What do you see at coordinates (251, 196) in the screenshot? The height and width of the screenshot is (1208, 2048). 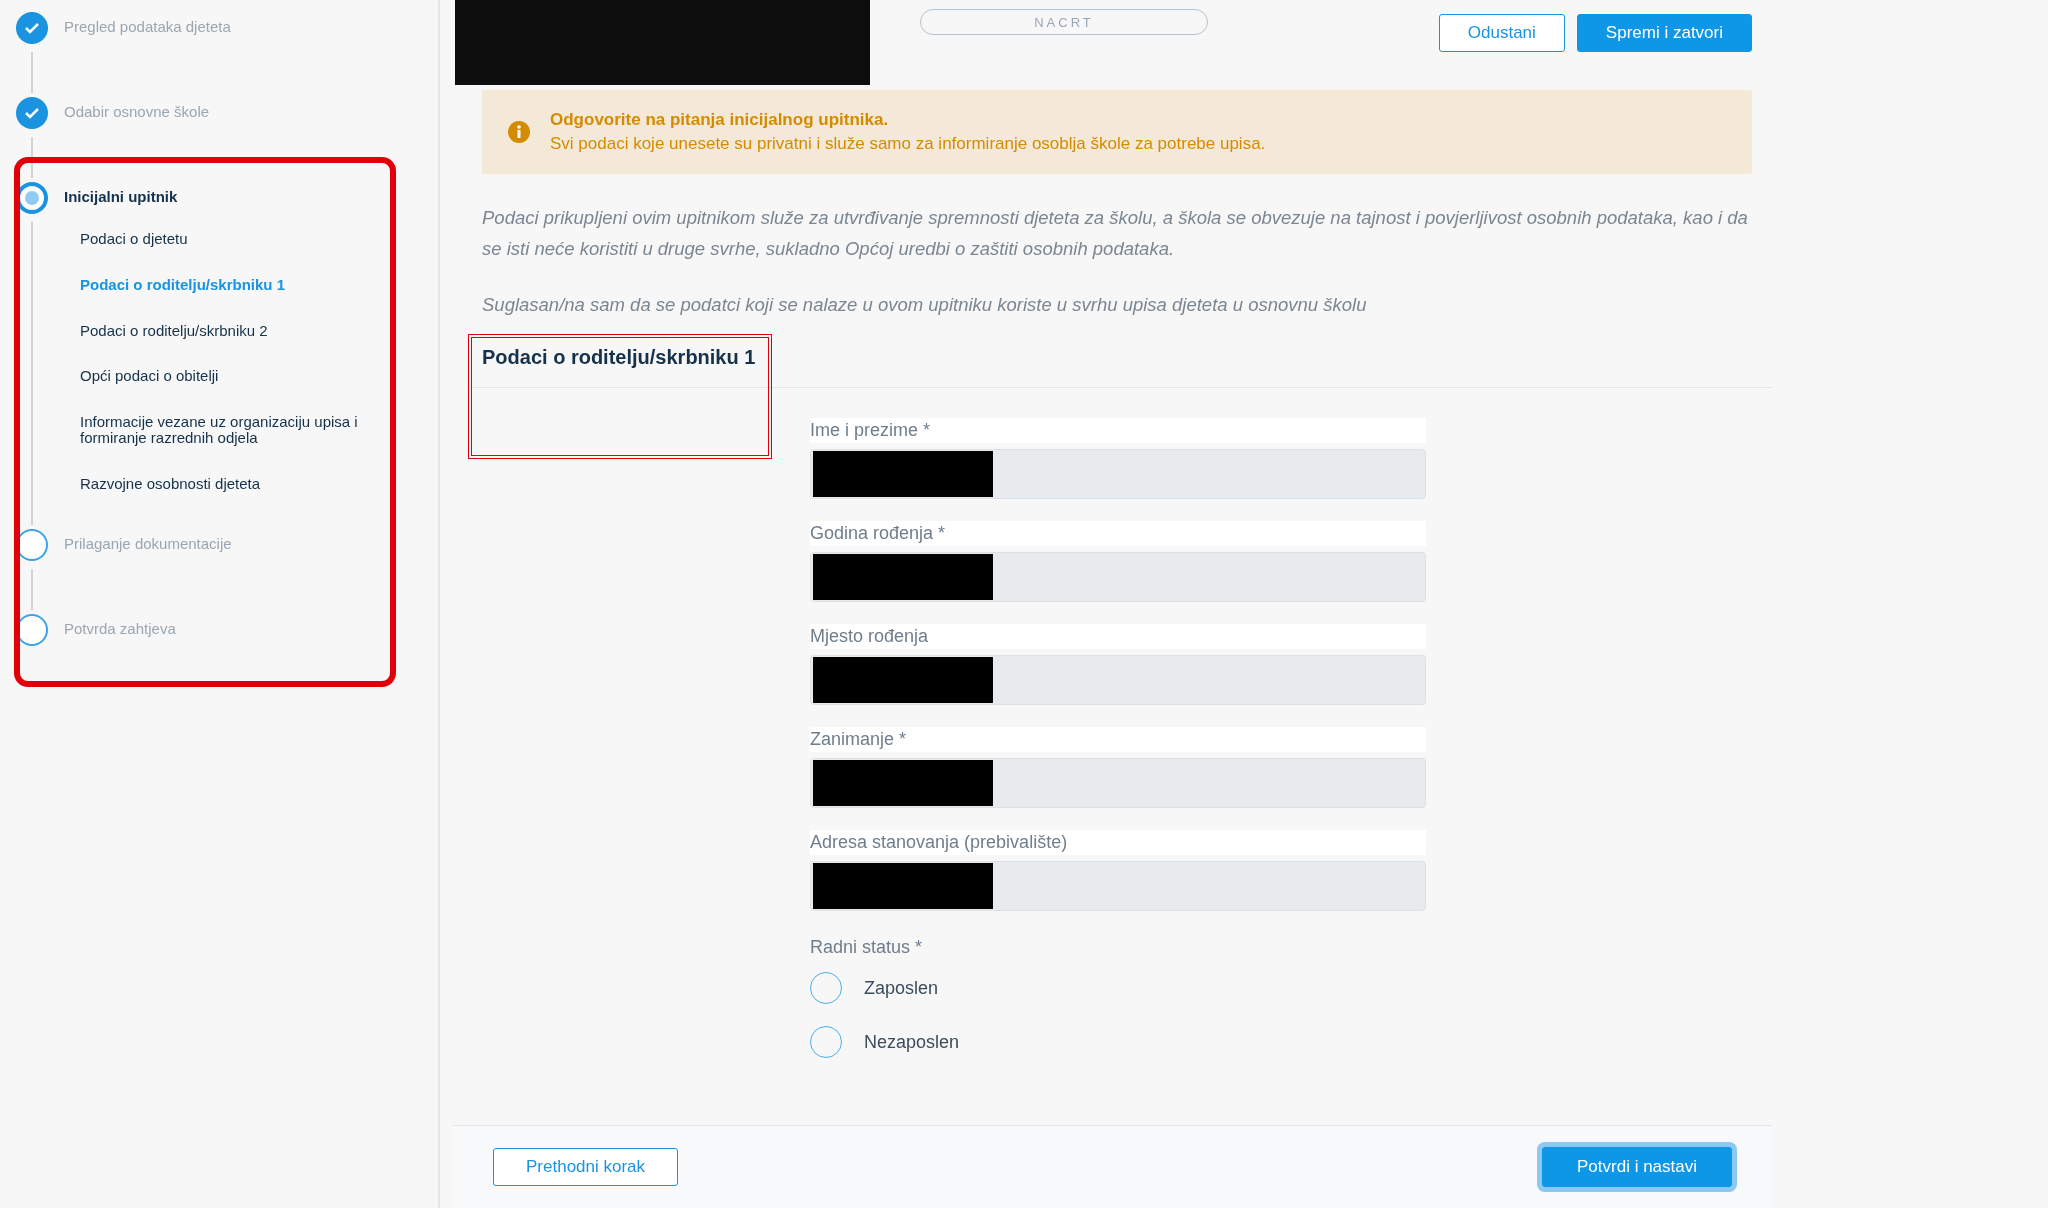 I see `step-label: Inicijalni upitnik` at bounding box center [251, 196].